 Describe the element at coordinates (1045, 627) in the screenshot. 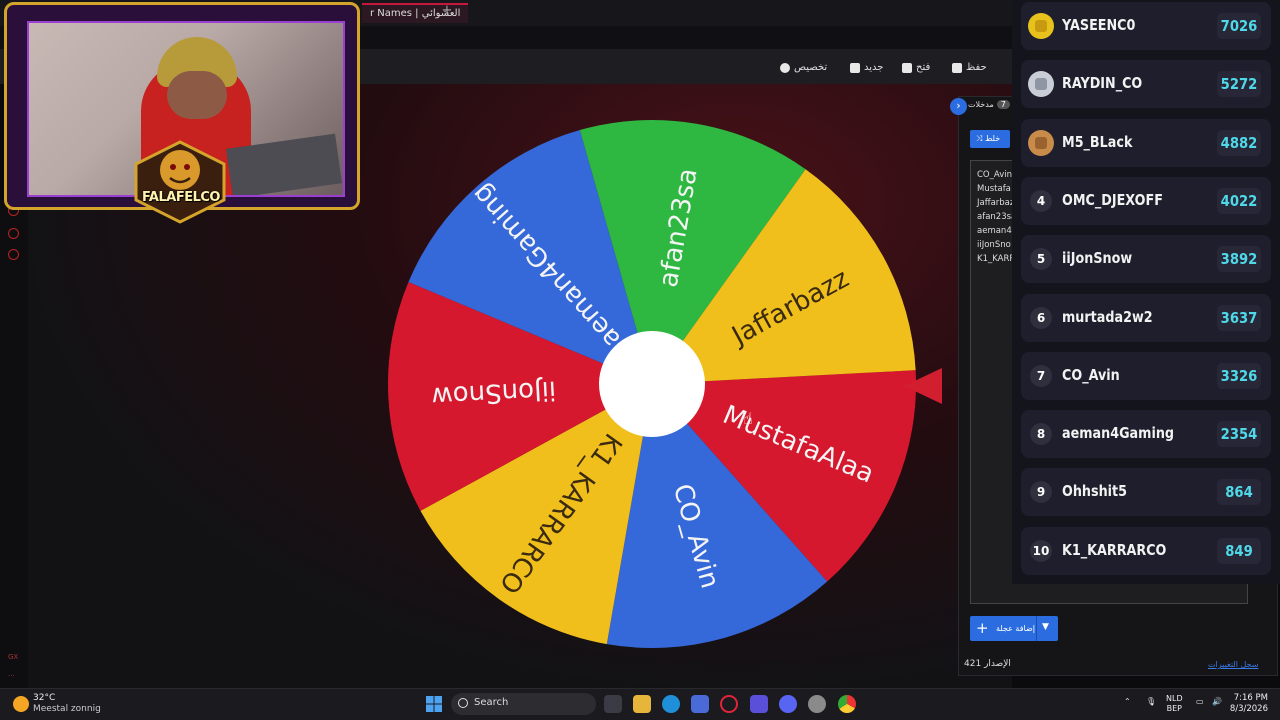

I see `chevron-down-icon: ▼` at that location.